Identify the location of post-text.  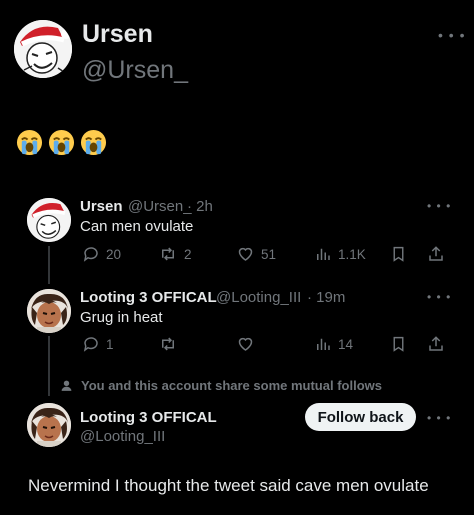
(61, 142).